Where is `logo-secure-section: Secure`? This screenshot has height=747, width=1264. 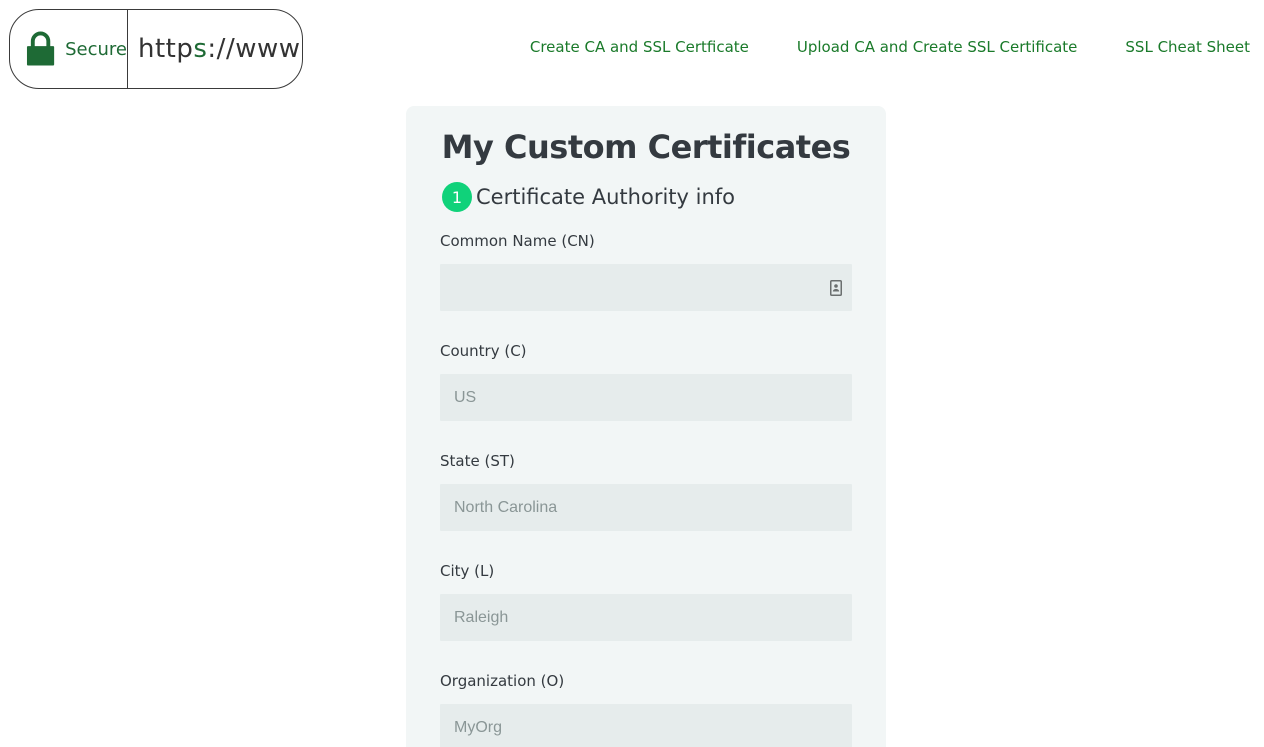
logo-secure-section: Secure is located at coordinates (69, 49).